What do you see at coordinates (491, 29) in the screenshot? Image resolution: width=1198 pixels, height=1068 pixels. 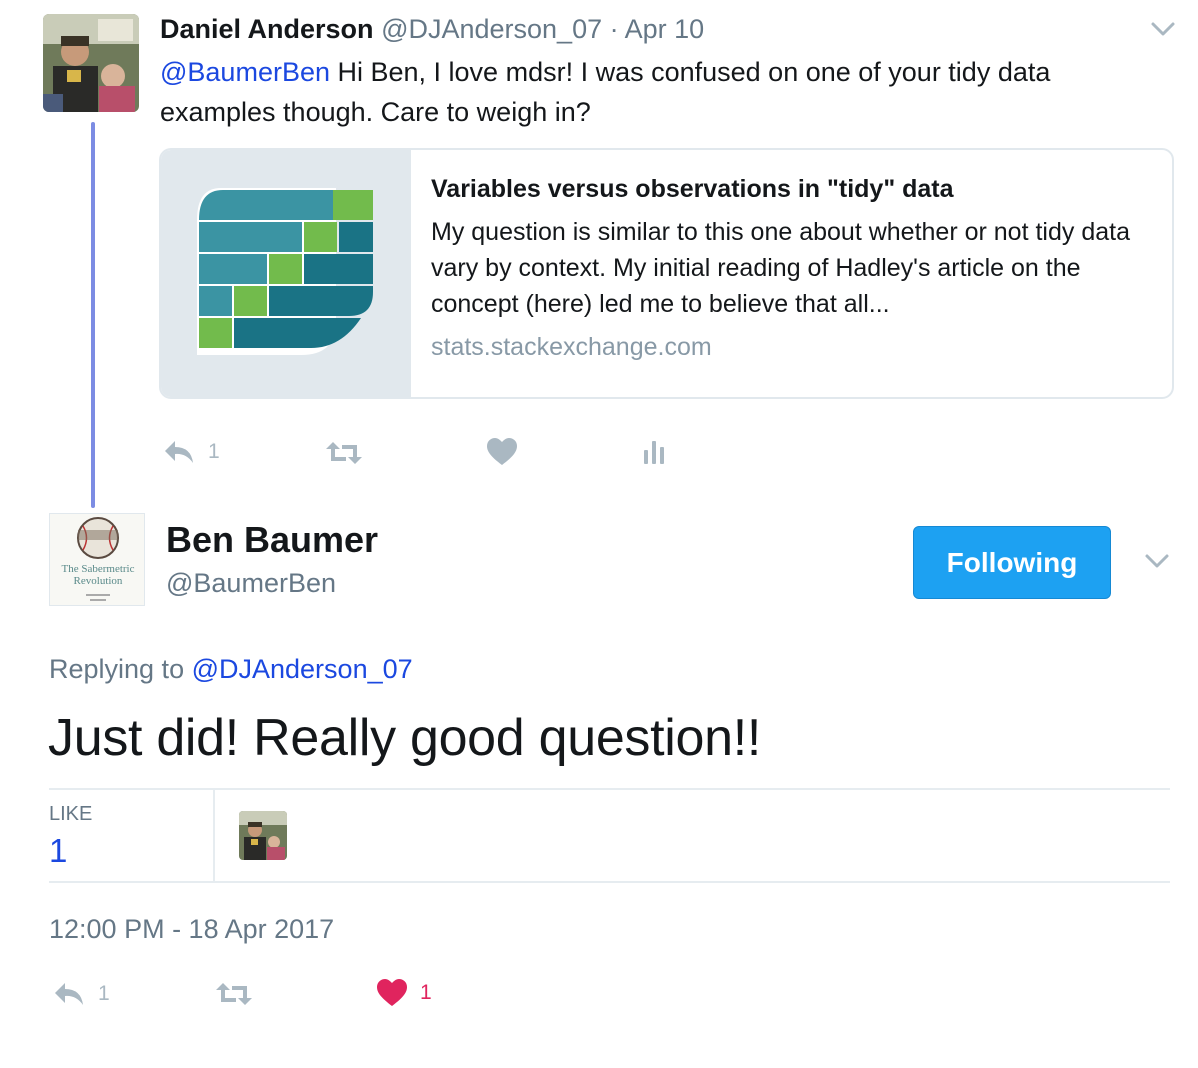 I see `author-handle: @DJAnderson_07` at bounding box center [491, 29].